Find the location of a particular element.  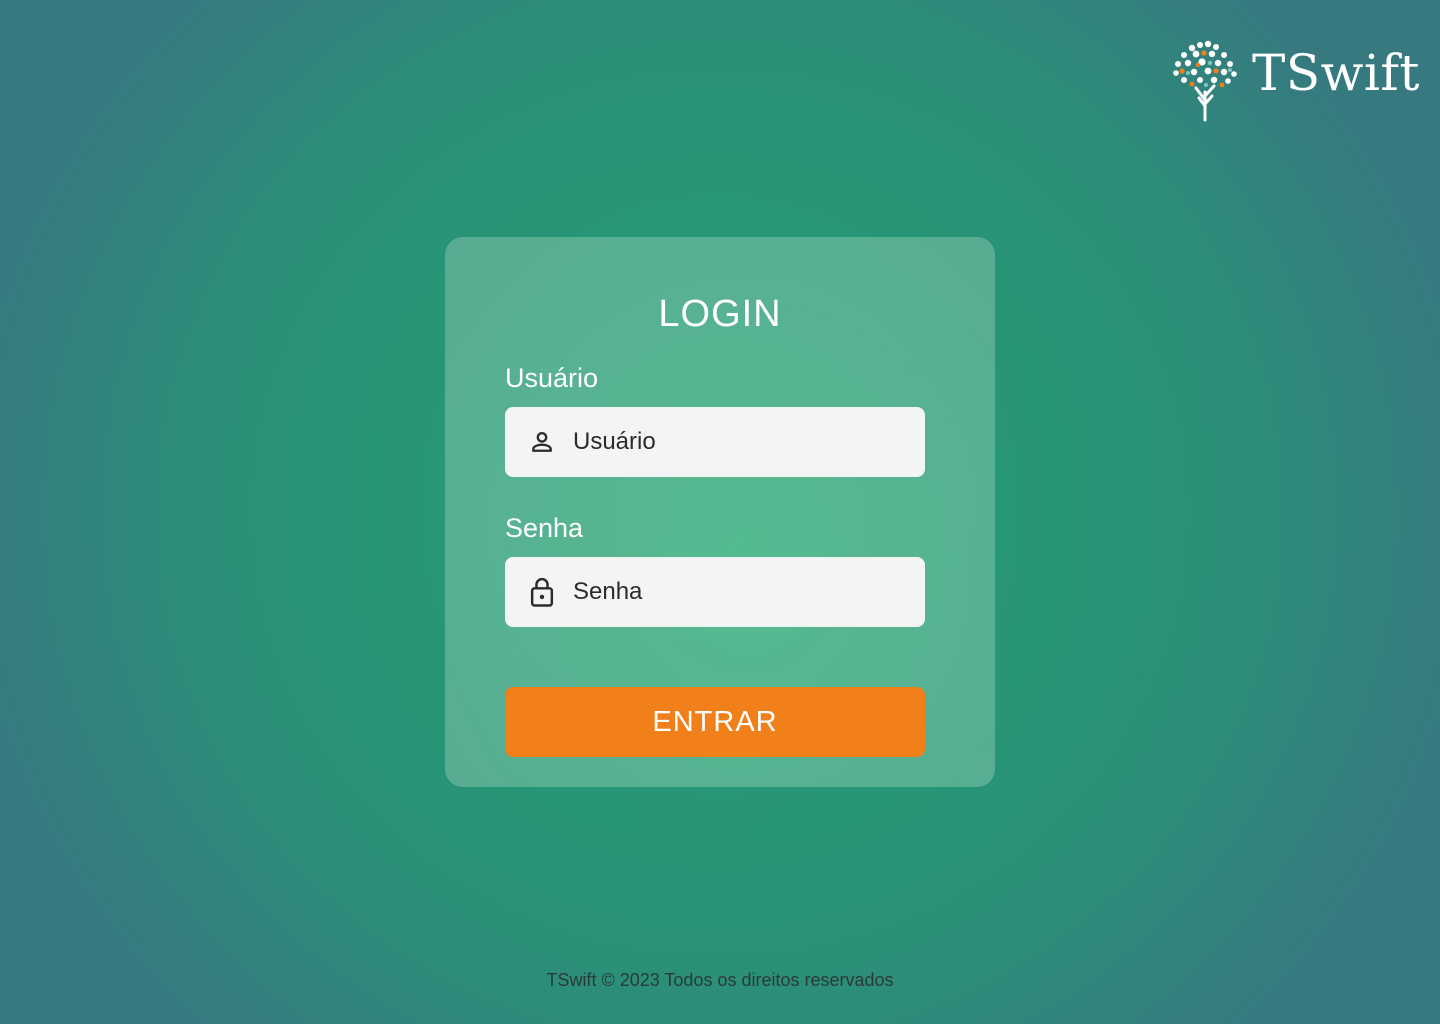

brand-logo: TSwift is located at coordinates (1296, 81).